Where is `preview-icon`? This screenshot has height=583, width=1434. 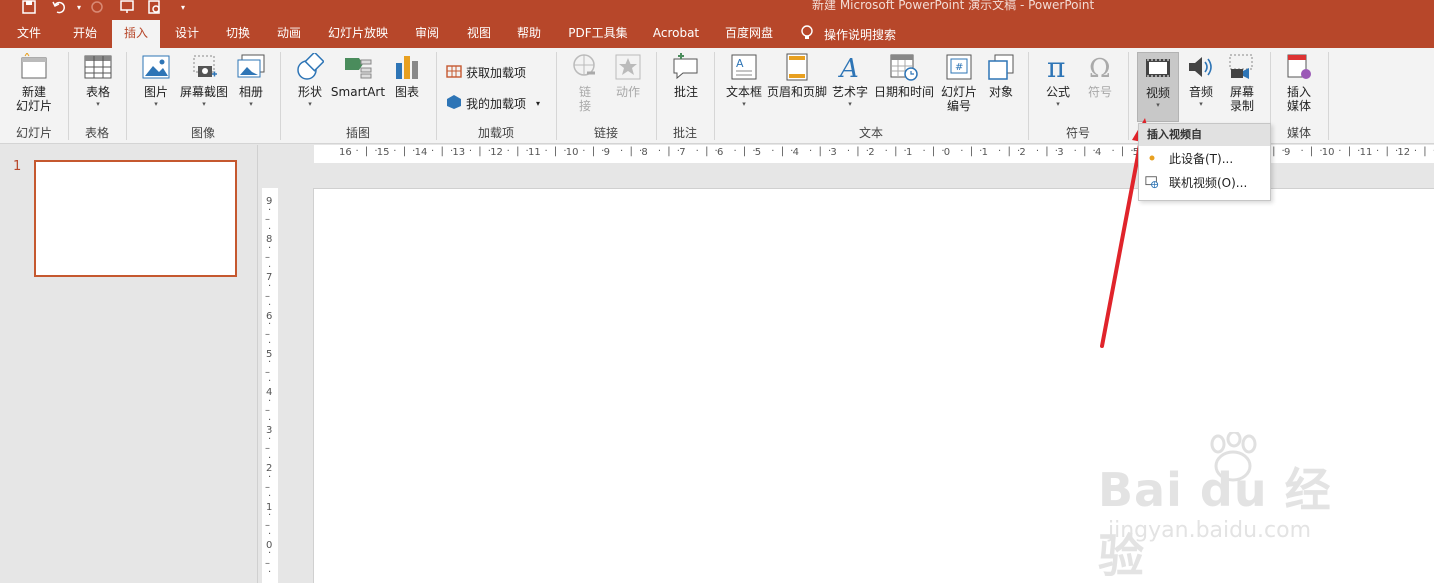
preview-icon is located at coordinates (155, 7).